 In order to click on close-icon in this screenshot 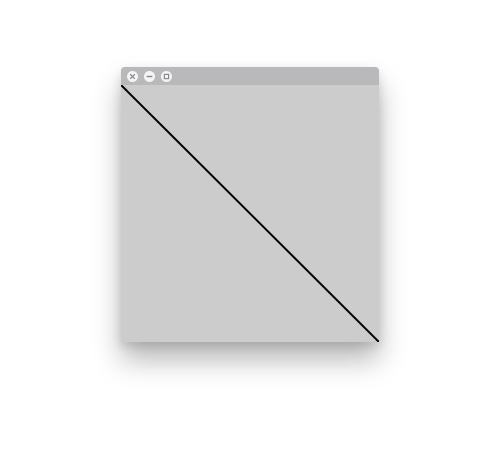, I will do `click(132, 76)`.